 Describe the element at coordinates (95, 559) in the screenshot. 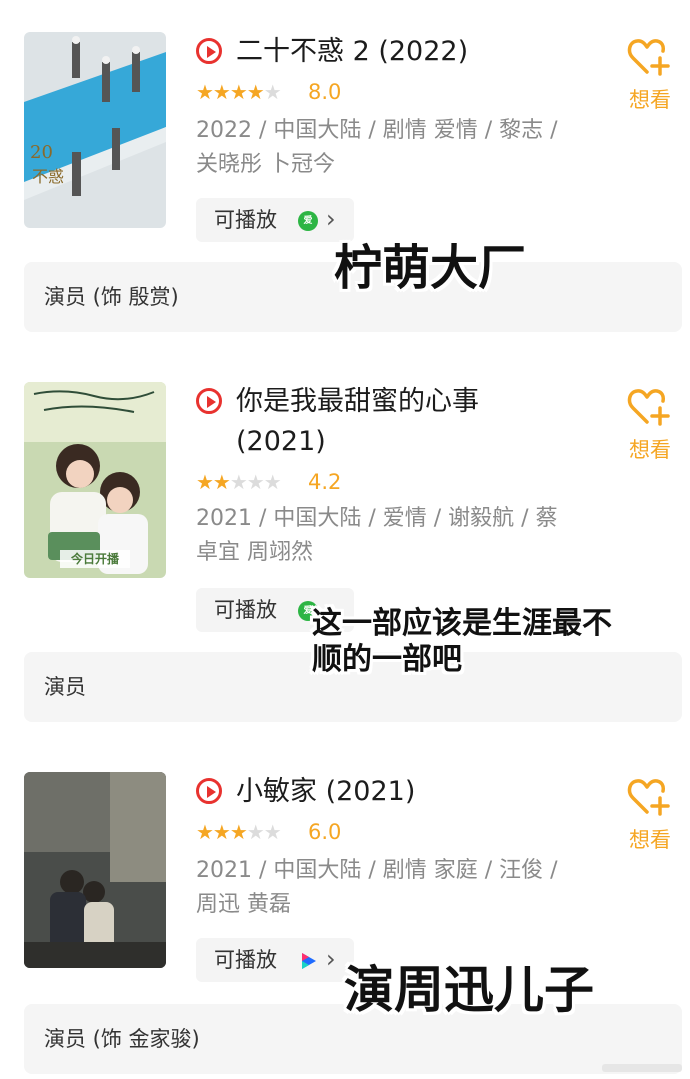

I see `poster-caption: 今日开播` at that location.